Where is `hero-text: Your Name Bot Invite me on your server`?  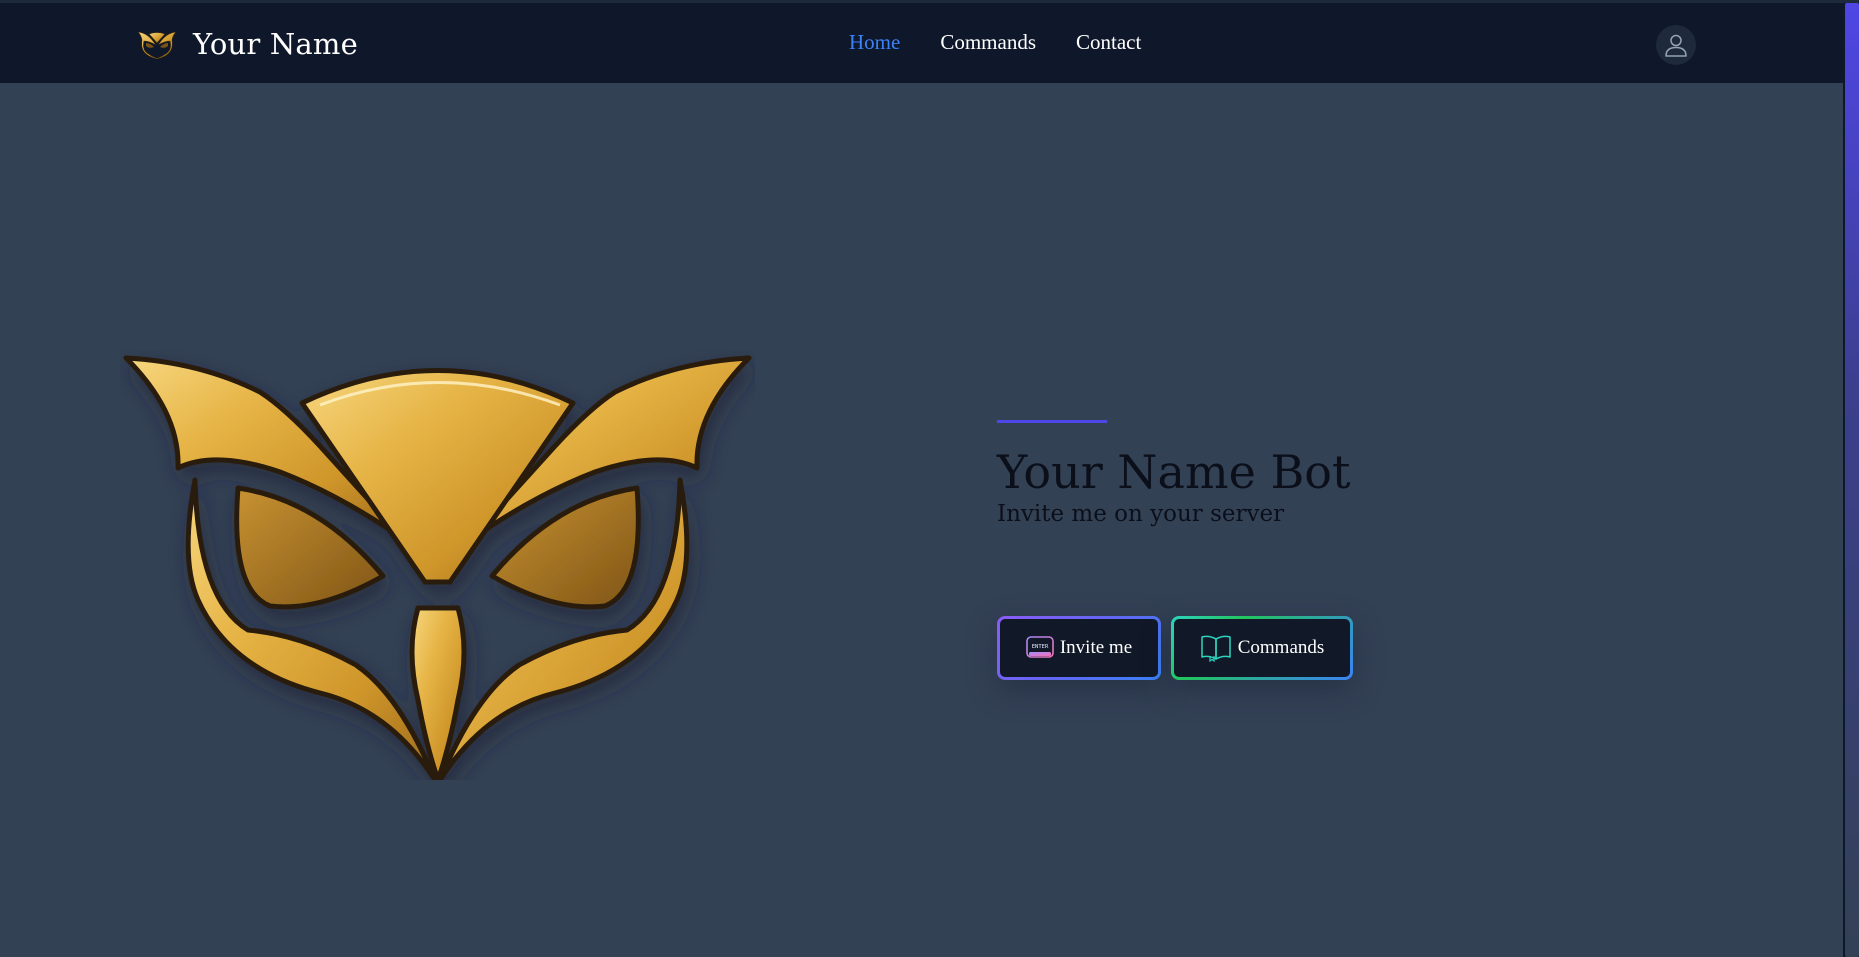 hero-text: Your Name Bot Invite me on your server is located at coordinates (1173, 474).